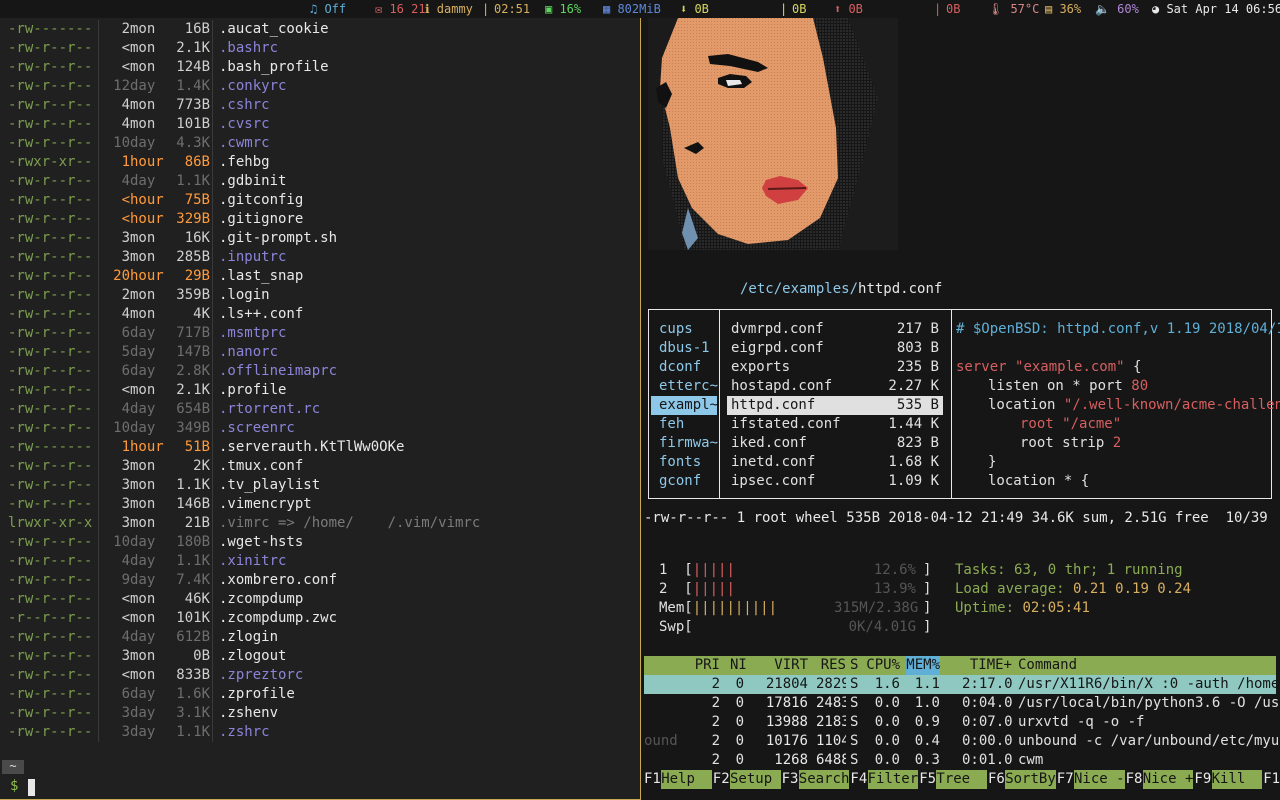 The height and width of the screenshot is (800, 1280). What do you see at coordinates (1148, 665) in the screenshot?
I see `column-header-command: Command` at bounding box center [1148, 665].